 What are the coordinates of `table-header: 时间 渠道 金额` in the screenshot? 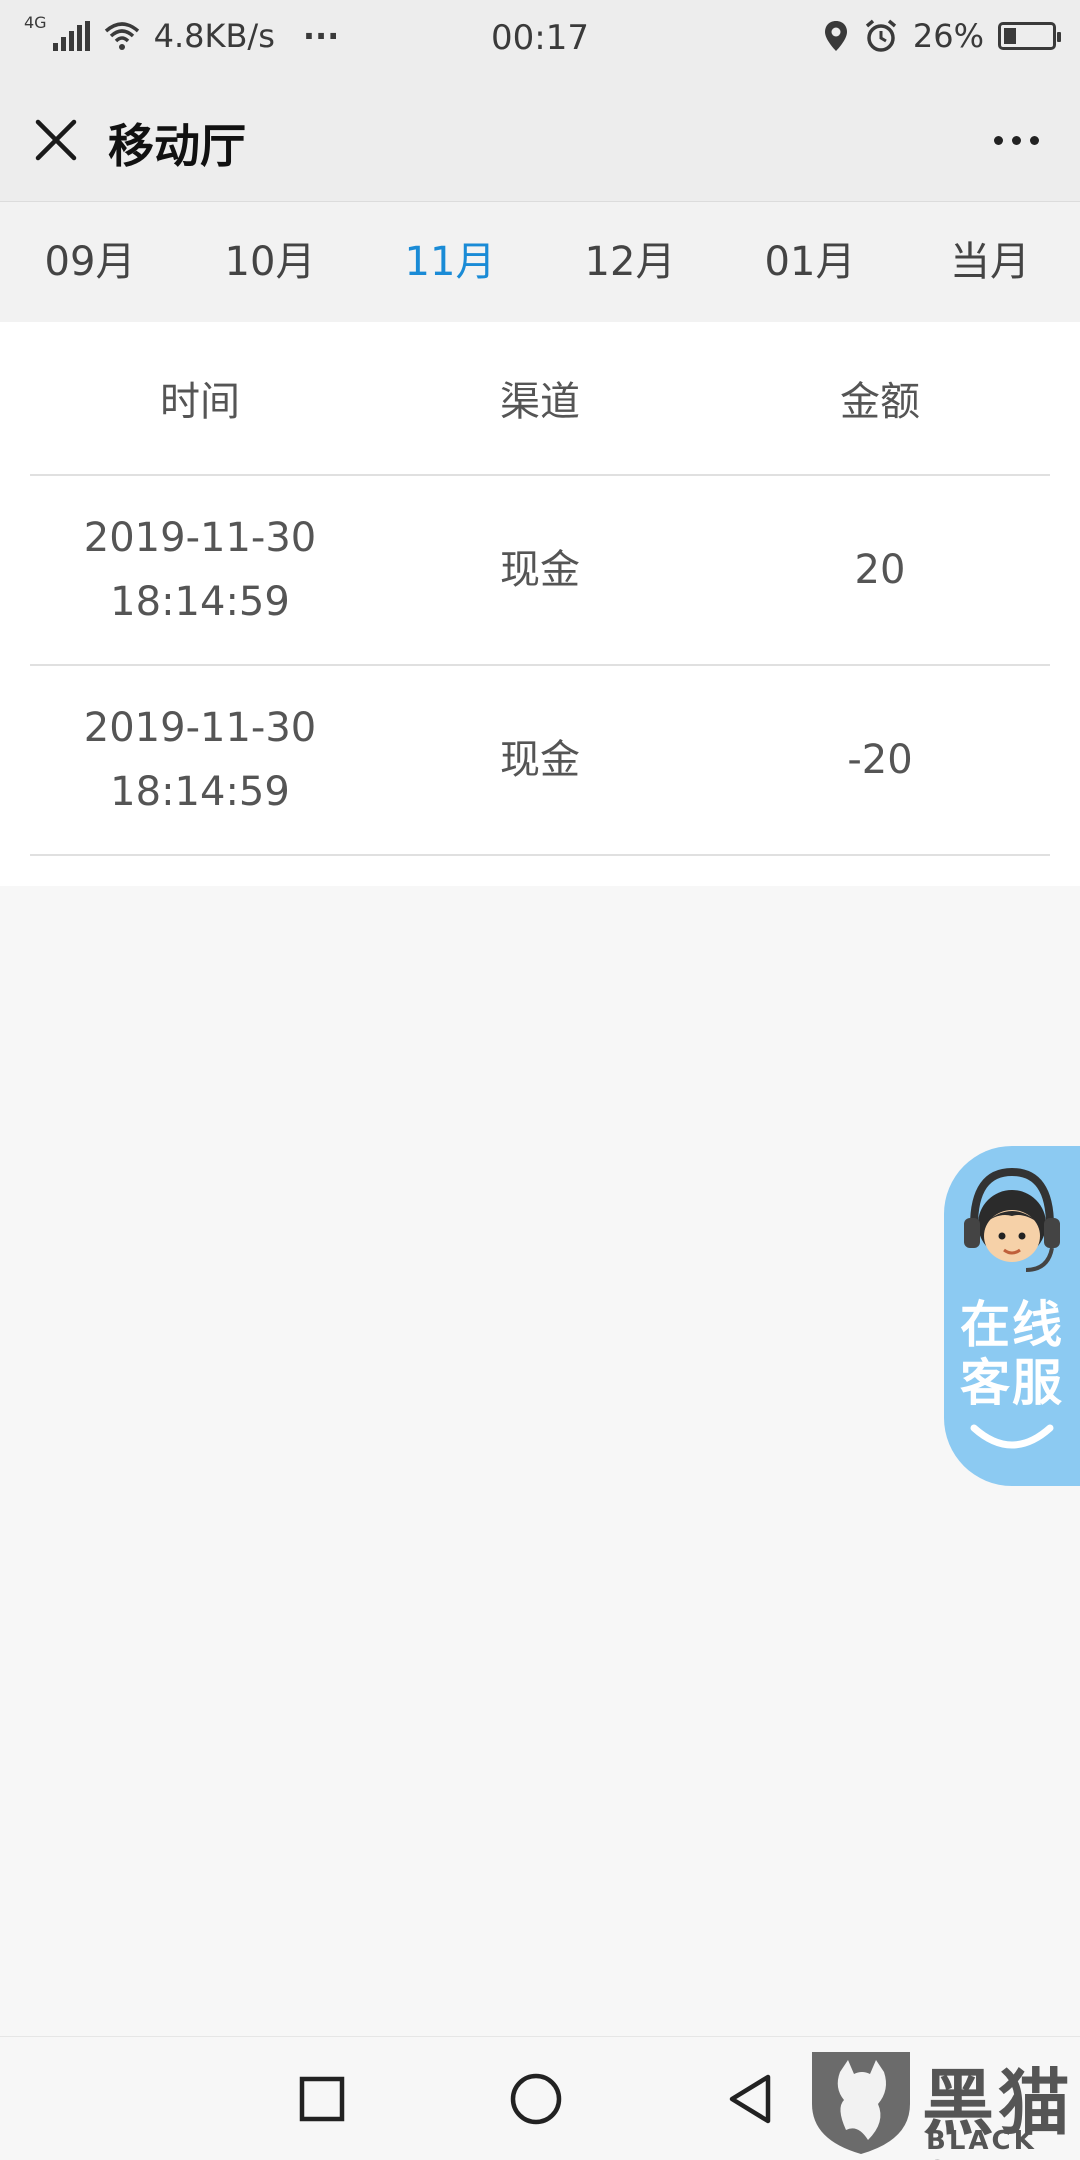 It's located at (540, 399).